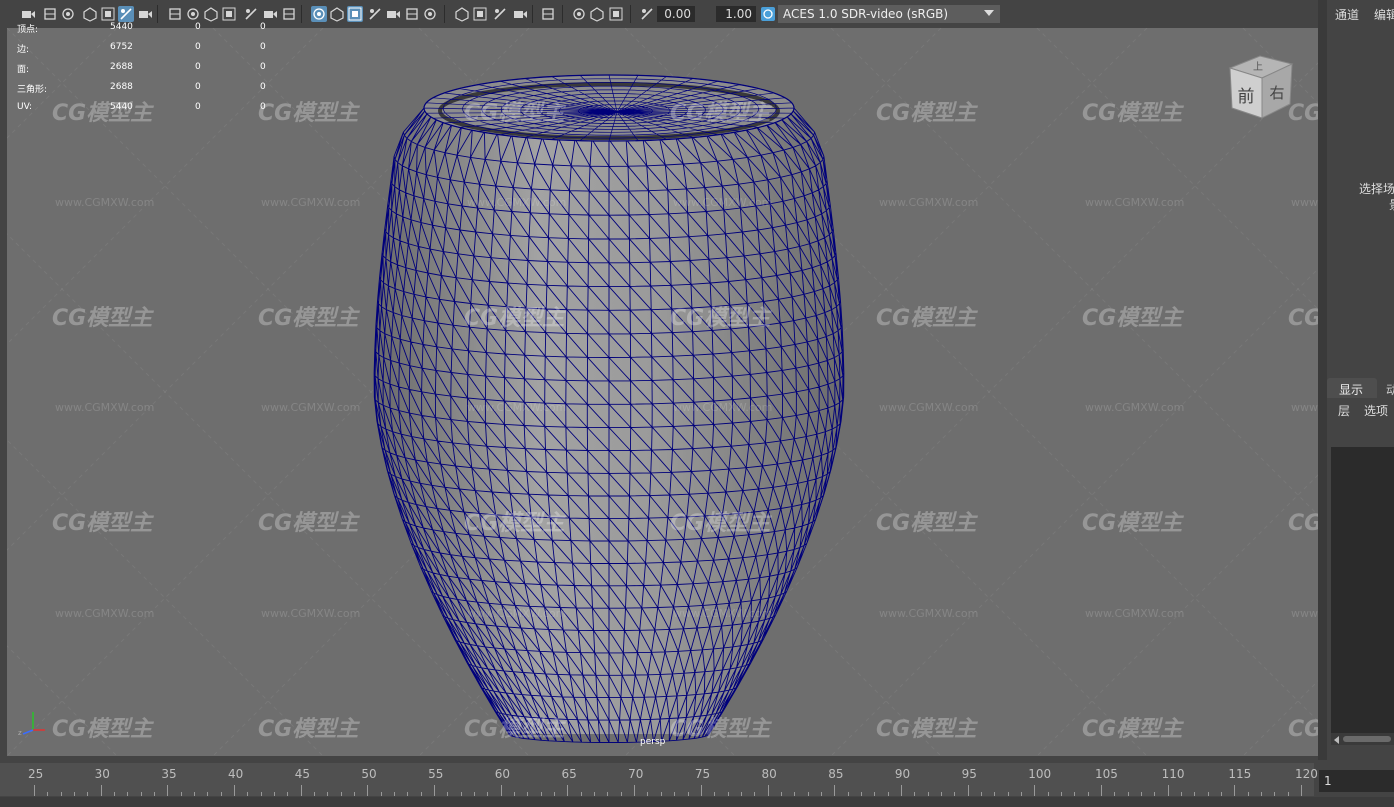 The image size is (1394, 807). Describe the element at coordinates (289, 14) in the screenshot. I see `wireframe-icon` at that location.